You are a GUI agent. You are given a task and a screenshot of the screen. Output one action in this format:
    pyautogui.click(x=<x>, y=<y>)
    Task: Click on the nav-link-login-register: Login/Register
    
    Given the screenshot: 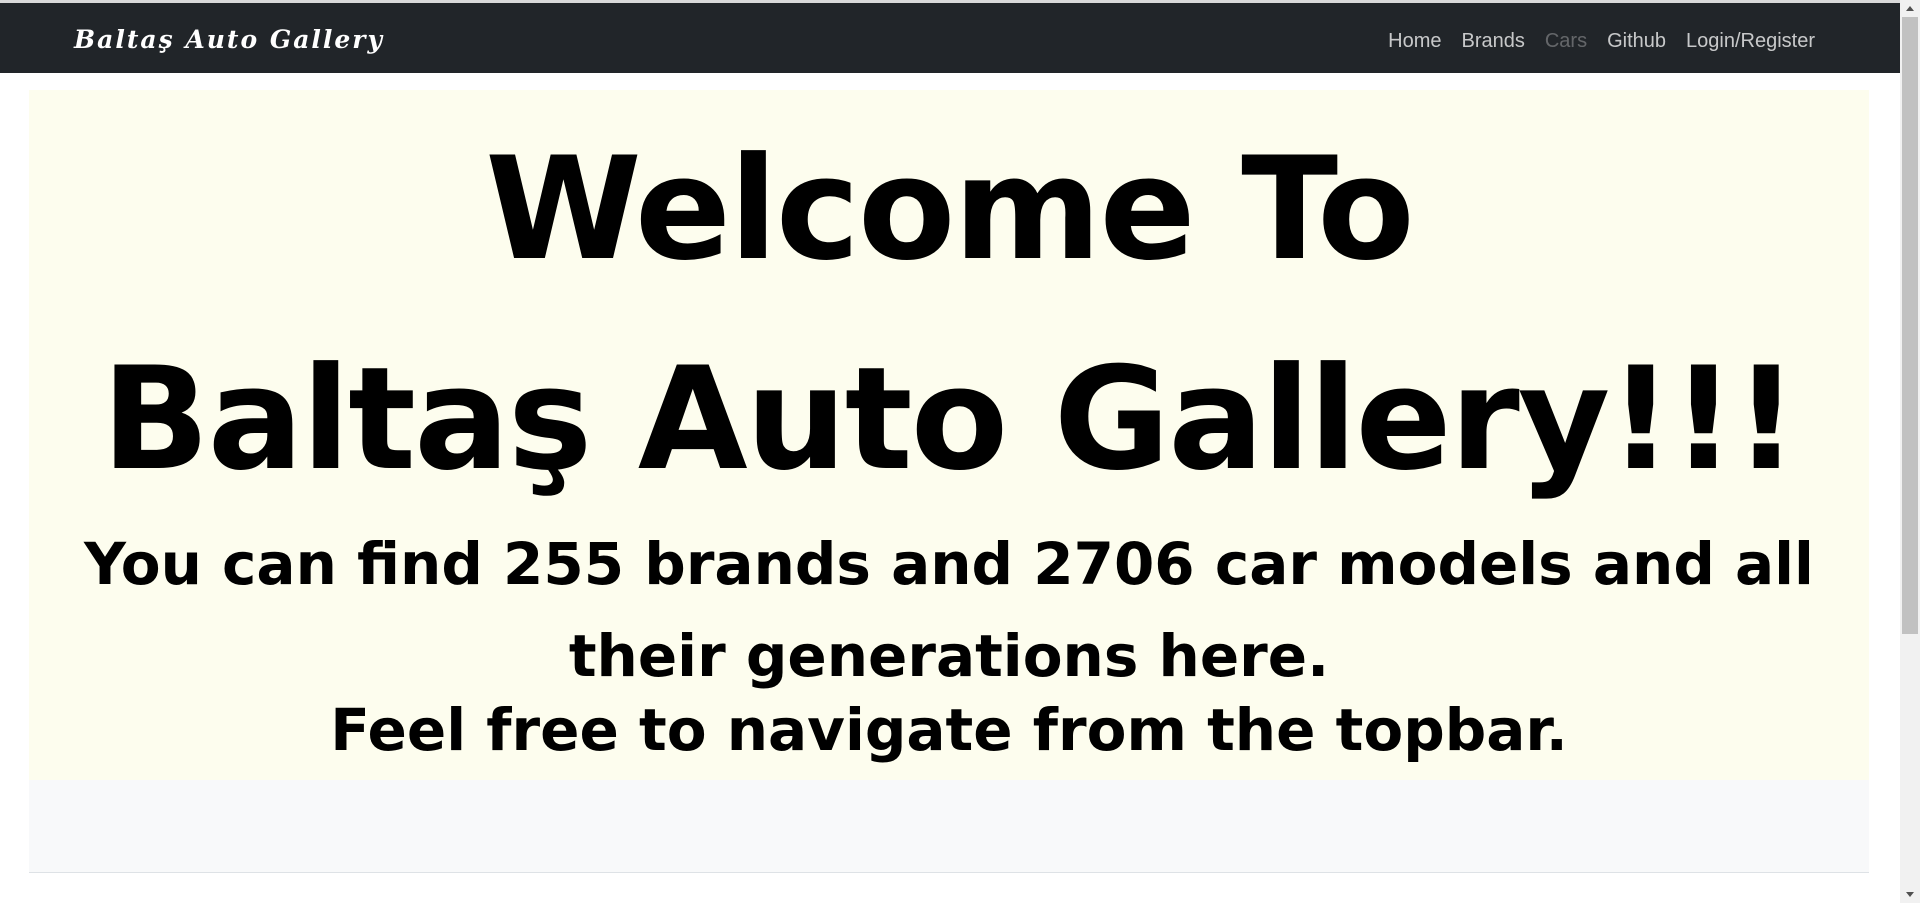 What is the action you would take?
    pyautogui.click(x=1750, y=41)
    